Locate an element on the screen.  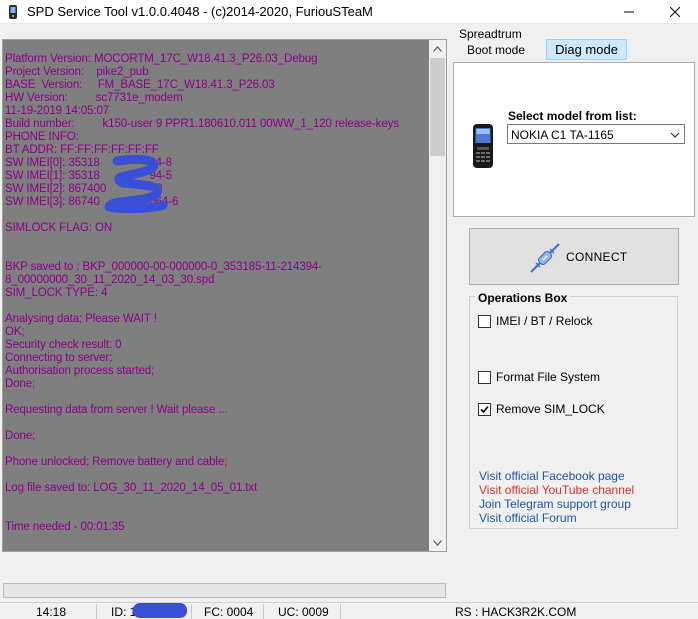
option-format-file-system: Format File System is located at coordinates (539, 377).